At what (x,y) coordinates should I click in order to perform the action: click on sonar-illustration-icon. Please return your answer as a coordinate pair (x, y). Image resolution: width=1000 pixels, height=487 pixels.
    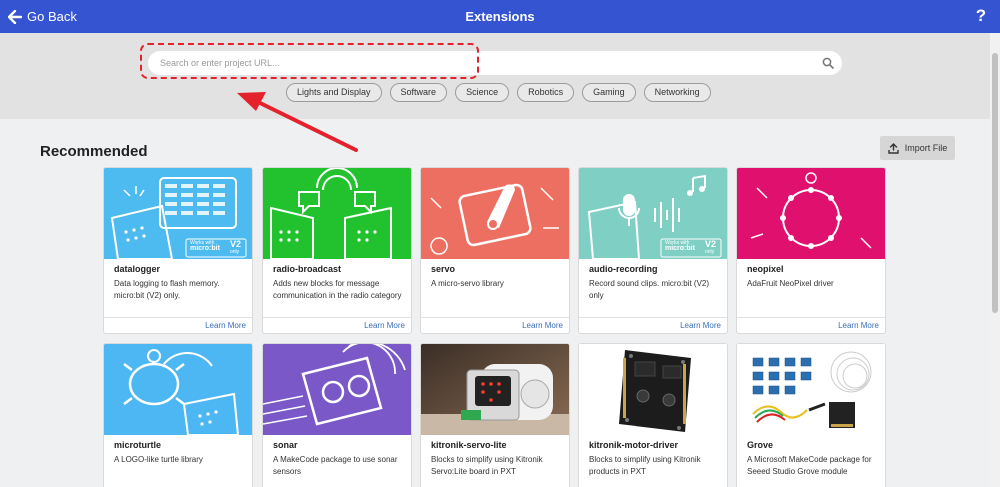
    Looking at the image, I should click on (337, 389).